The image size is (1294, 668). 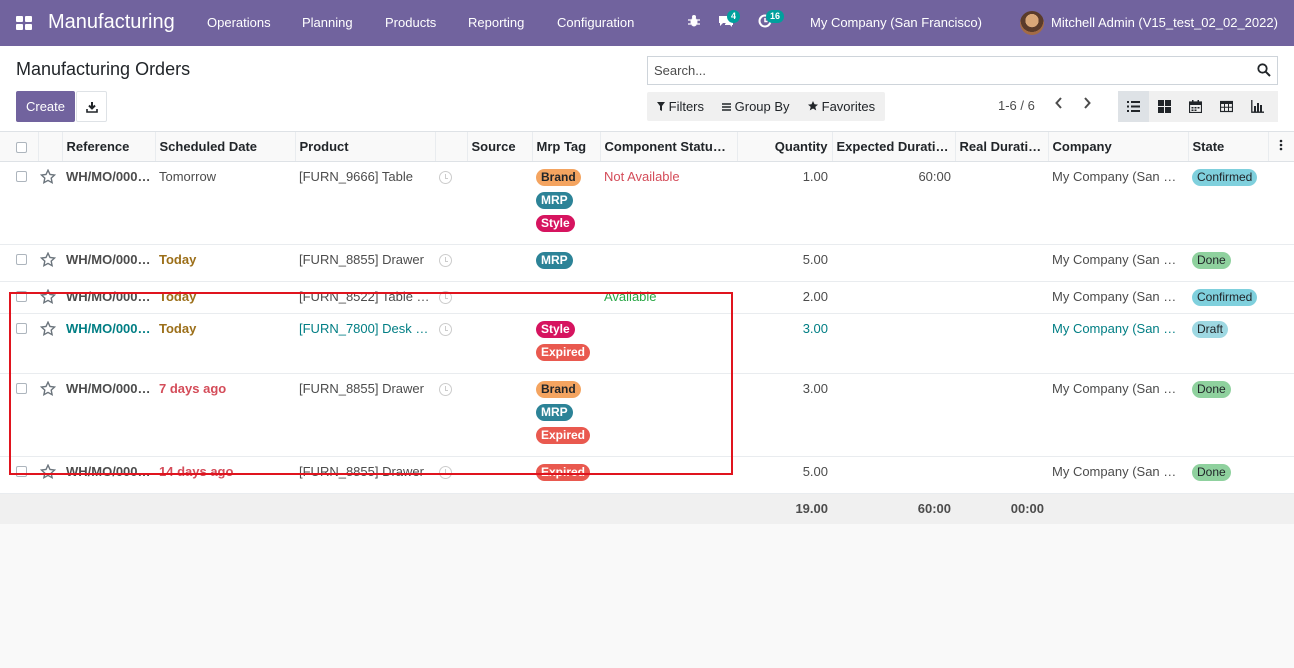 I want to click on vertical-ellipsis-icon, so click(x=1281, y=145).